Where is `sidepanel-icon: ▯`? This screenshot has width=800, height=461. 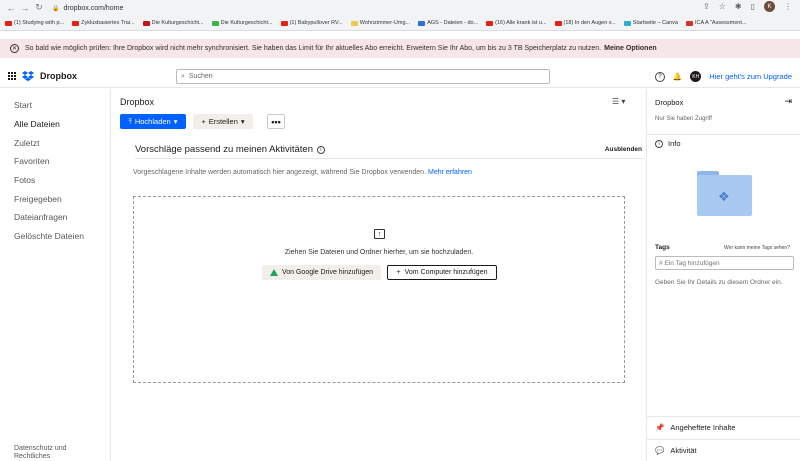
sidepanel-icon: ▯ is located at coordinates (753, 6).